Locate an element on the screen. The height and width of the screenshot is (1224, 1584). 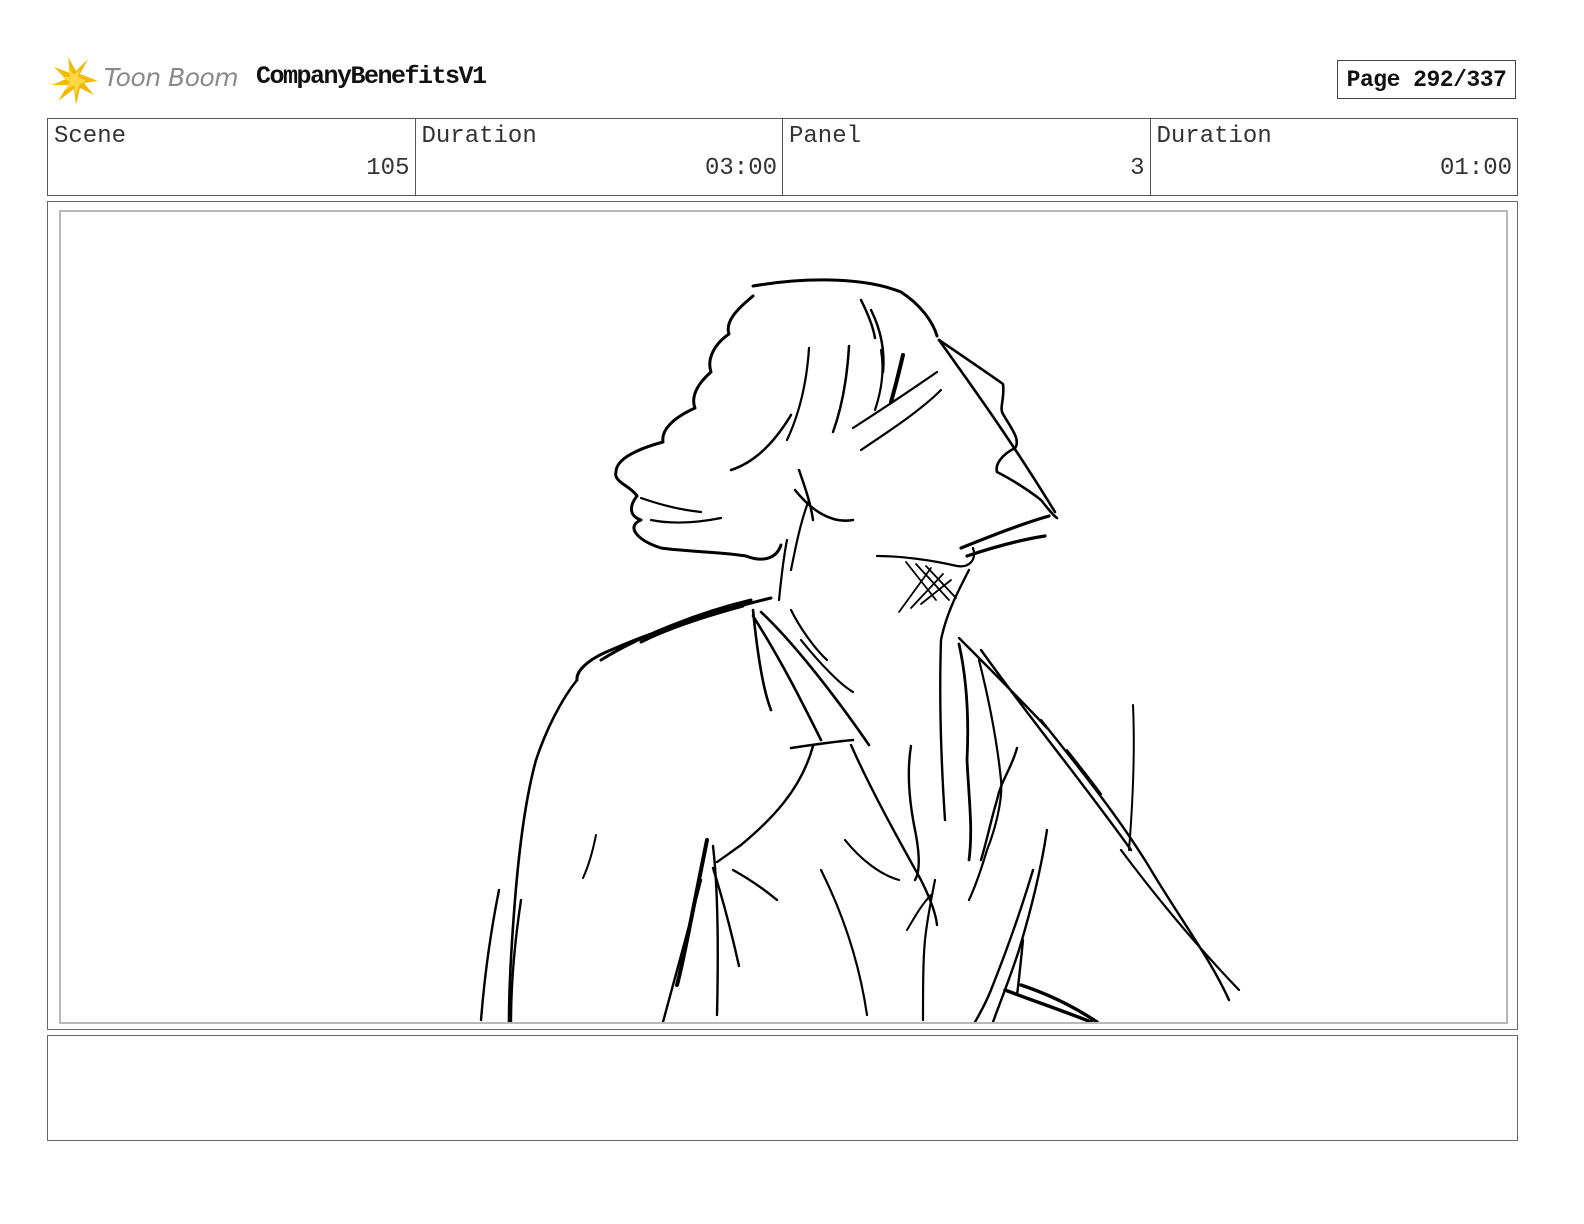
panel-value: 3 is located at coordinates (1137, 168).